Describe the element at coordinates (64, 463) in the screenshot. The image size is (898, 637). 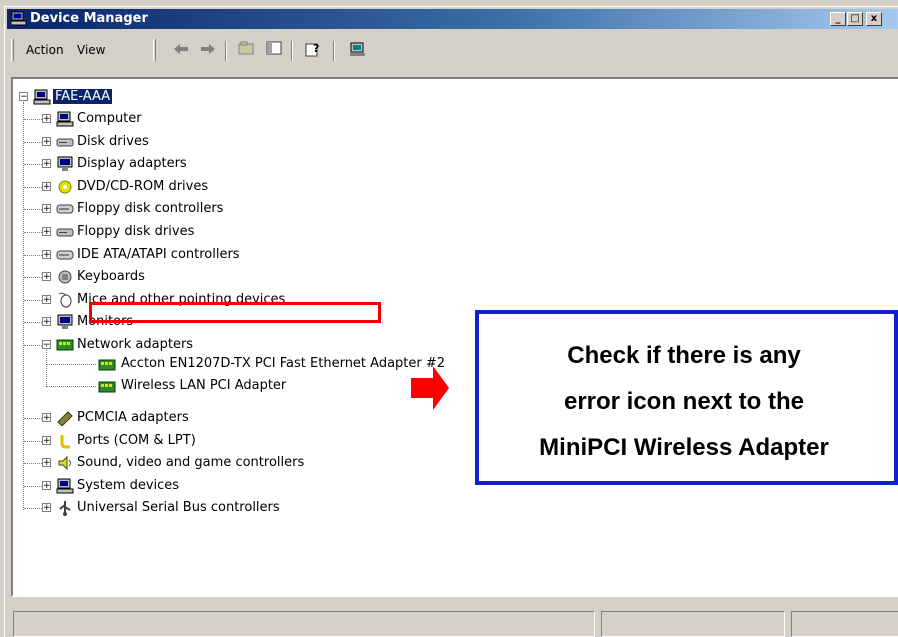
I see `sound-icon` at that location.